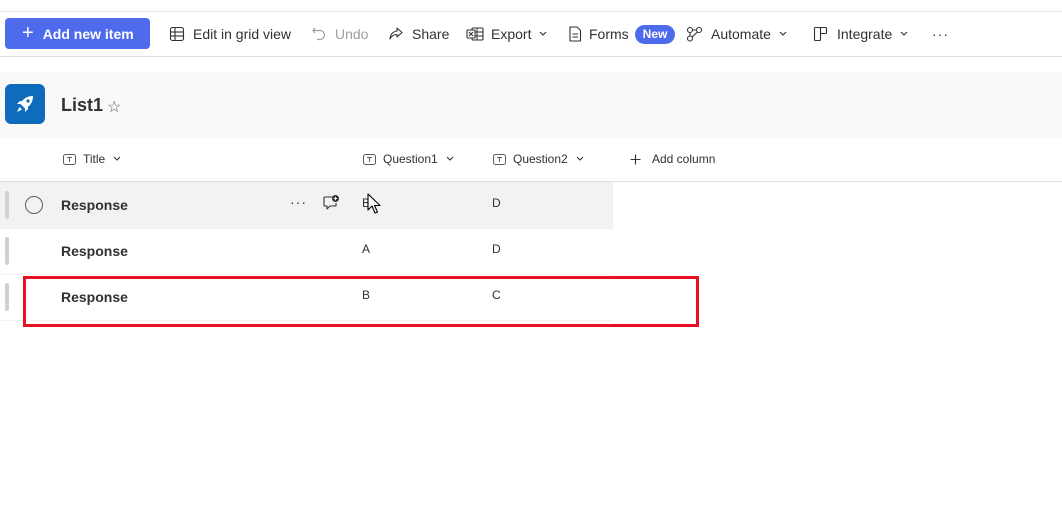 This screenshot has width=1062, height=512. Describe the element at coordinates (396, 34) in the screenshot. I see `share-icon` at that location.